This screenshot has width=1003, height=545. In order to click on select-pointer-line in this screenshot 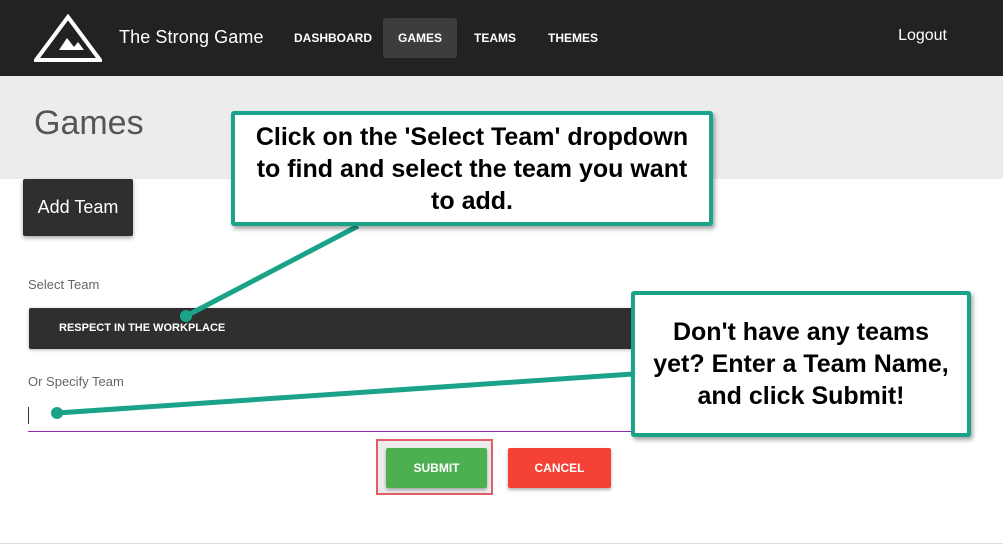, I will do `click(272, 271)`.